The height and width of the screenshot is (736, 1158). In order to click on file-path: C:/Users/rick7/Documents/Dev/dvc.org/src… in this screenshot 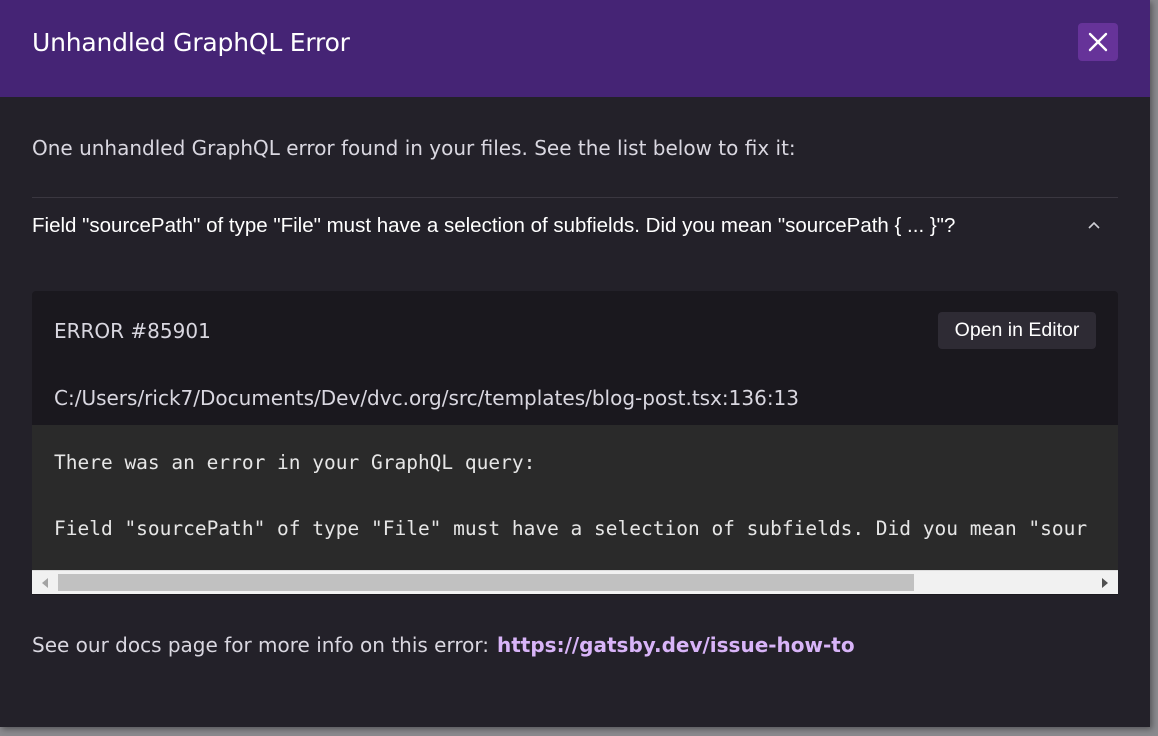, I will do `click(427, 398)`.